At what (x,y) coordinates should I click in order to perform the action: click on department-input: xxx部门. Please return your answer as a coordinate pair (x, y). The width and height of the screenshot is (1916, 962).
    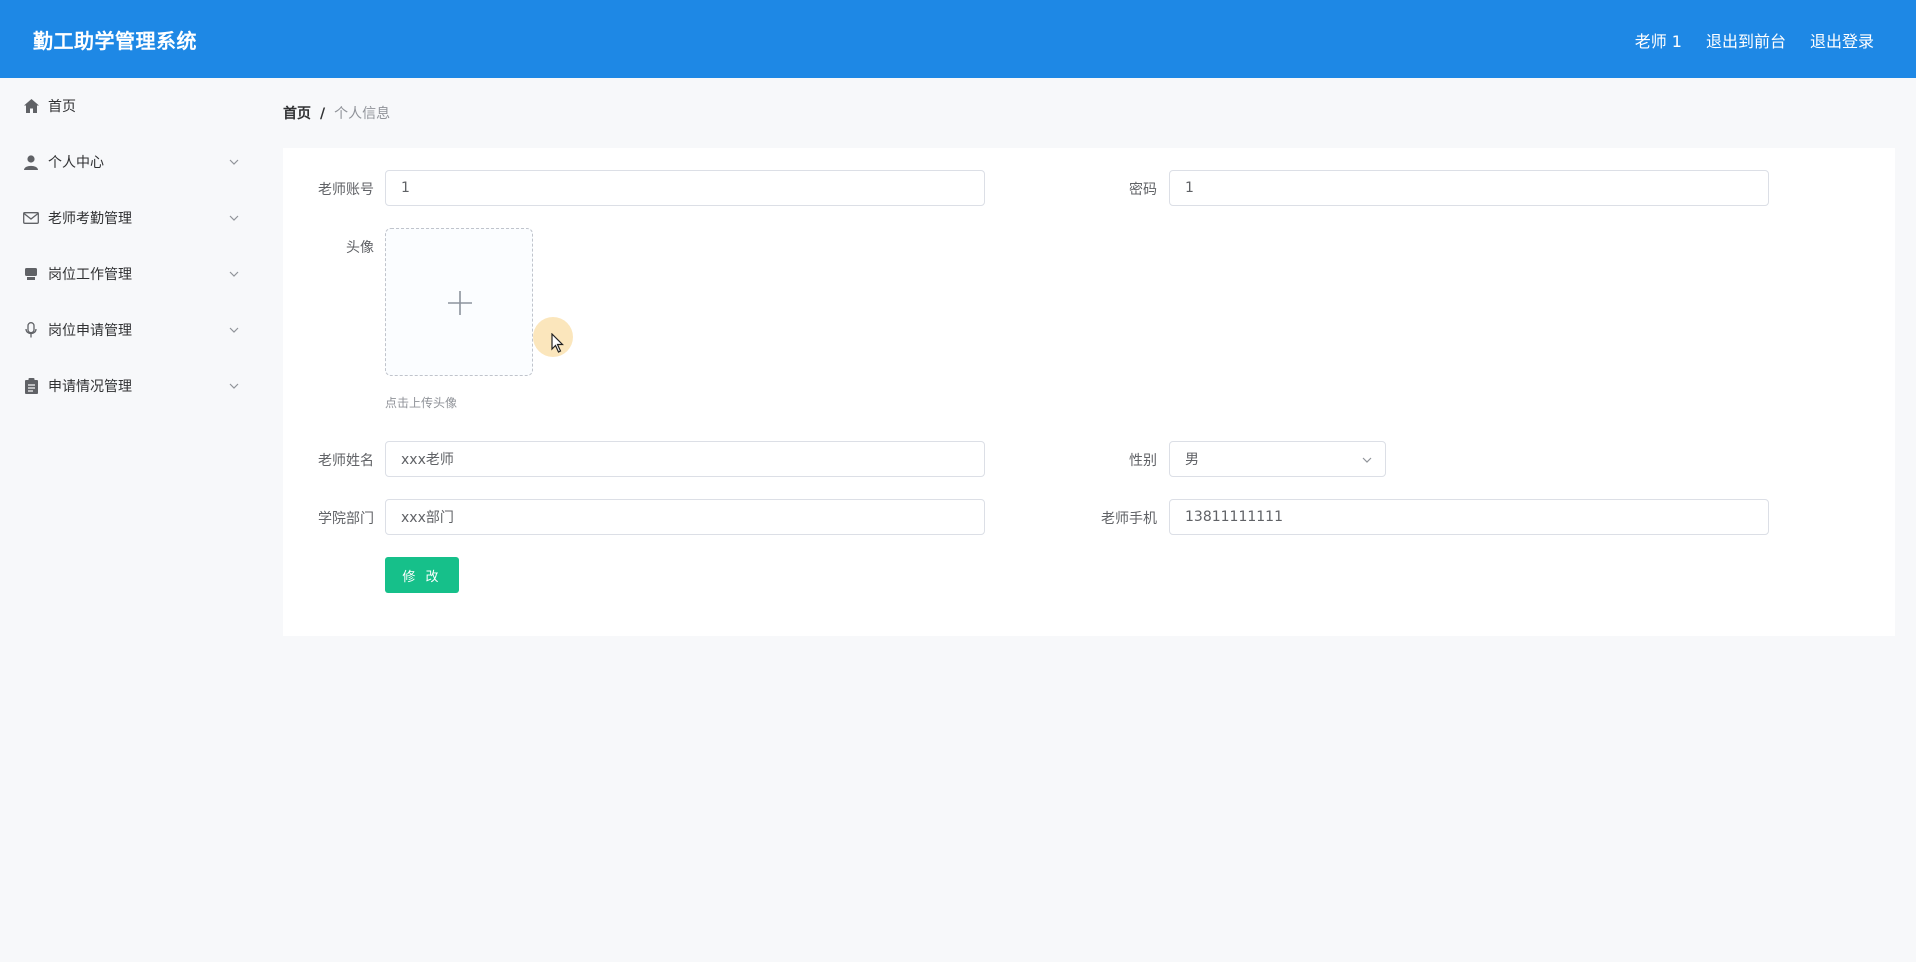
    Looking at the image, I should click on (685, 517).